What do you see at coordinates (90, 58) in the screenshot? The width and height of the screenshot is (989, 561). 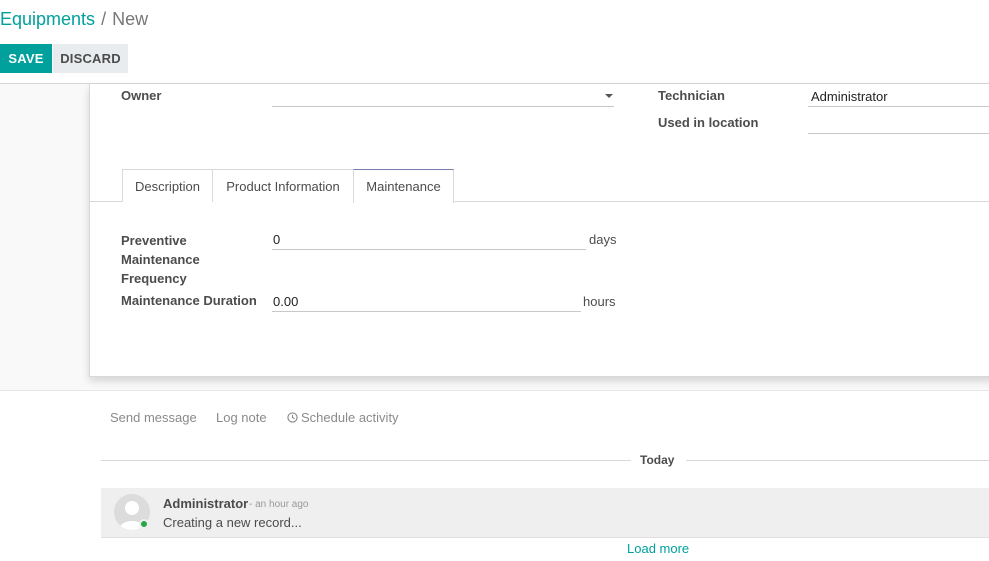 I see `discard-button: DISCARD` at bounding box center [90, 58].